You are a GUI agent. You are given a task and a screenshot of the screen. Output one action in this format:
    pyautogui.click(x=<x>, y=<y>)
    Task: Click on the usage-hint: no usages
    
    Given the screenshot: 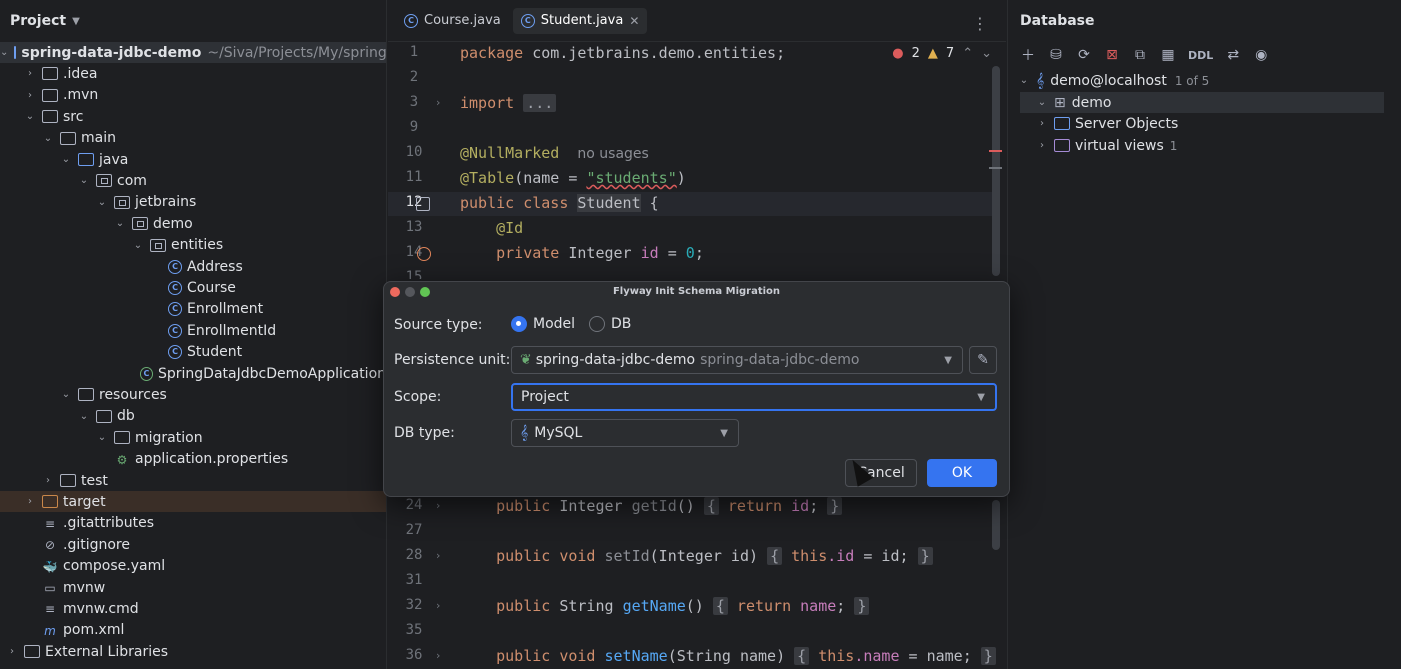 What is the action you would take?
    pyautogui.click(x=612, y=154)
    